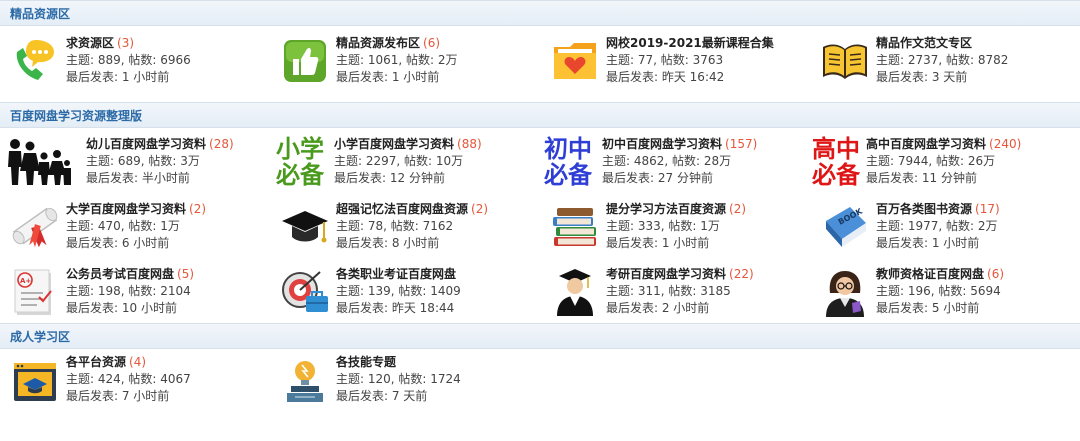  What do you see at coordinates (25, 281) in the screenshot?
I see `grade-label: A+` at bounding box center [25, 281].